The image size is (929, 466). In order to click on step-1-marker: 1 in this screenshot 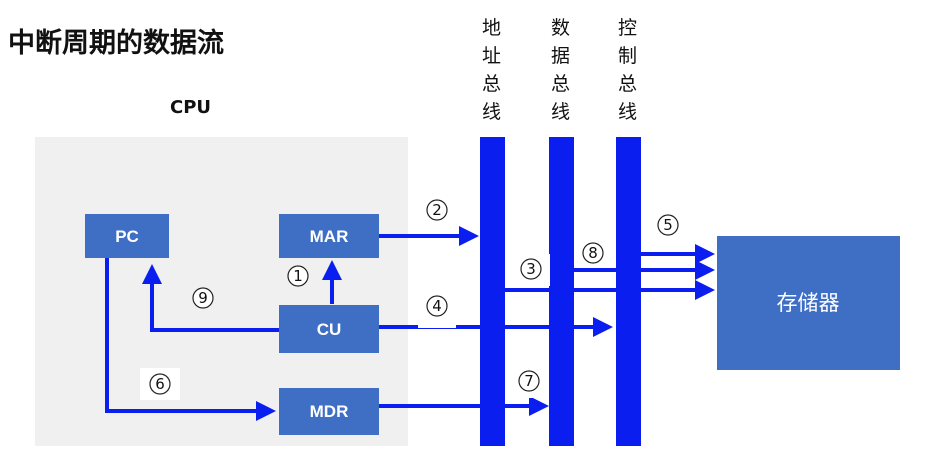, I will do `click(298, 276)`.